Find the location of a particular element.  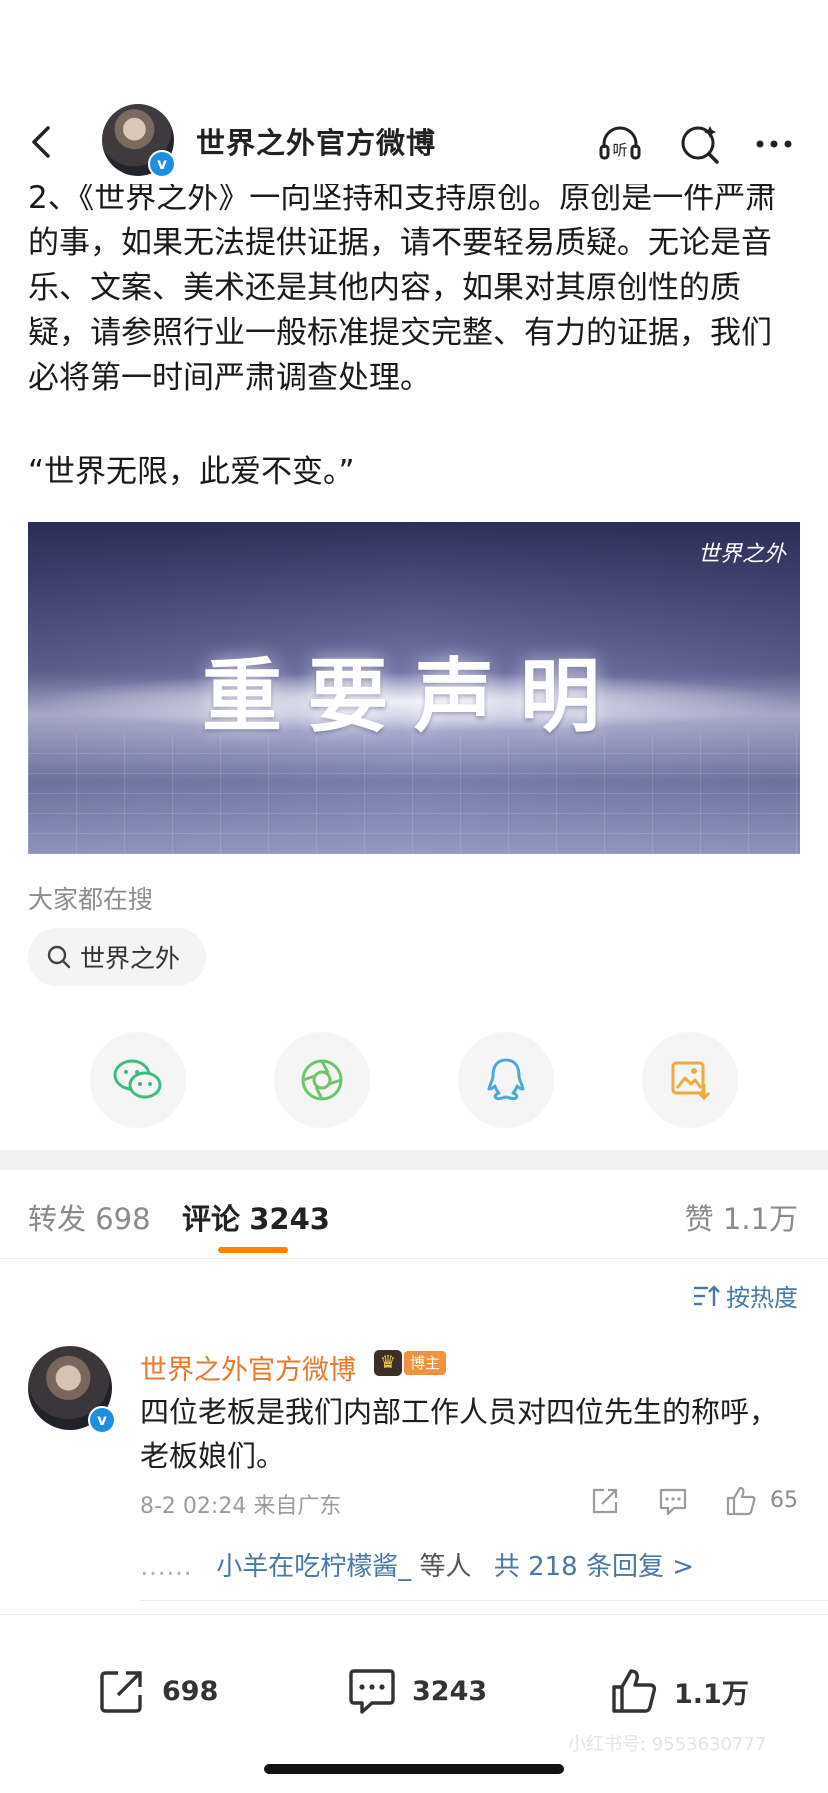

comment-like-icon is located at coordinates (741, 1501).